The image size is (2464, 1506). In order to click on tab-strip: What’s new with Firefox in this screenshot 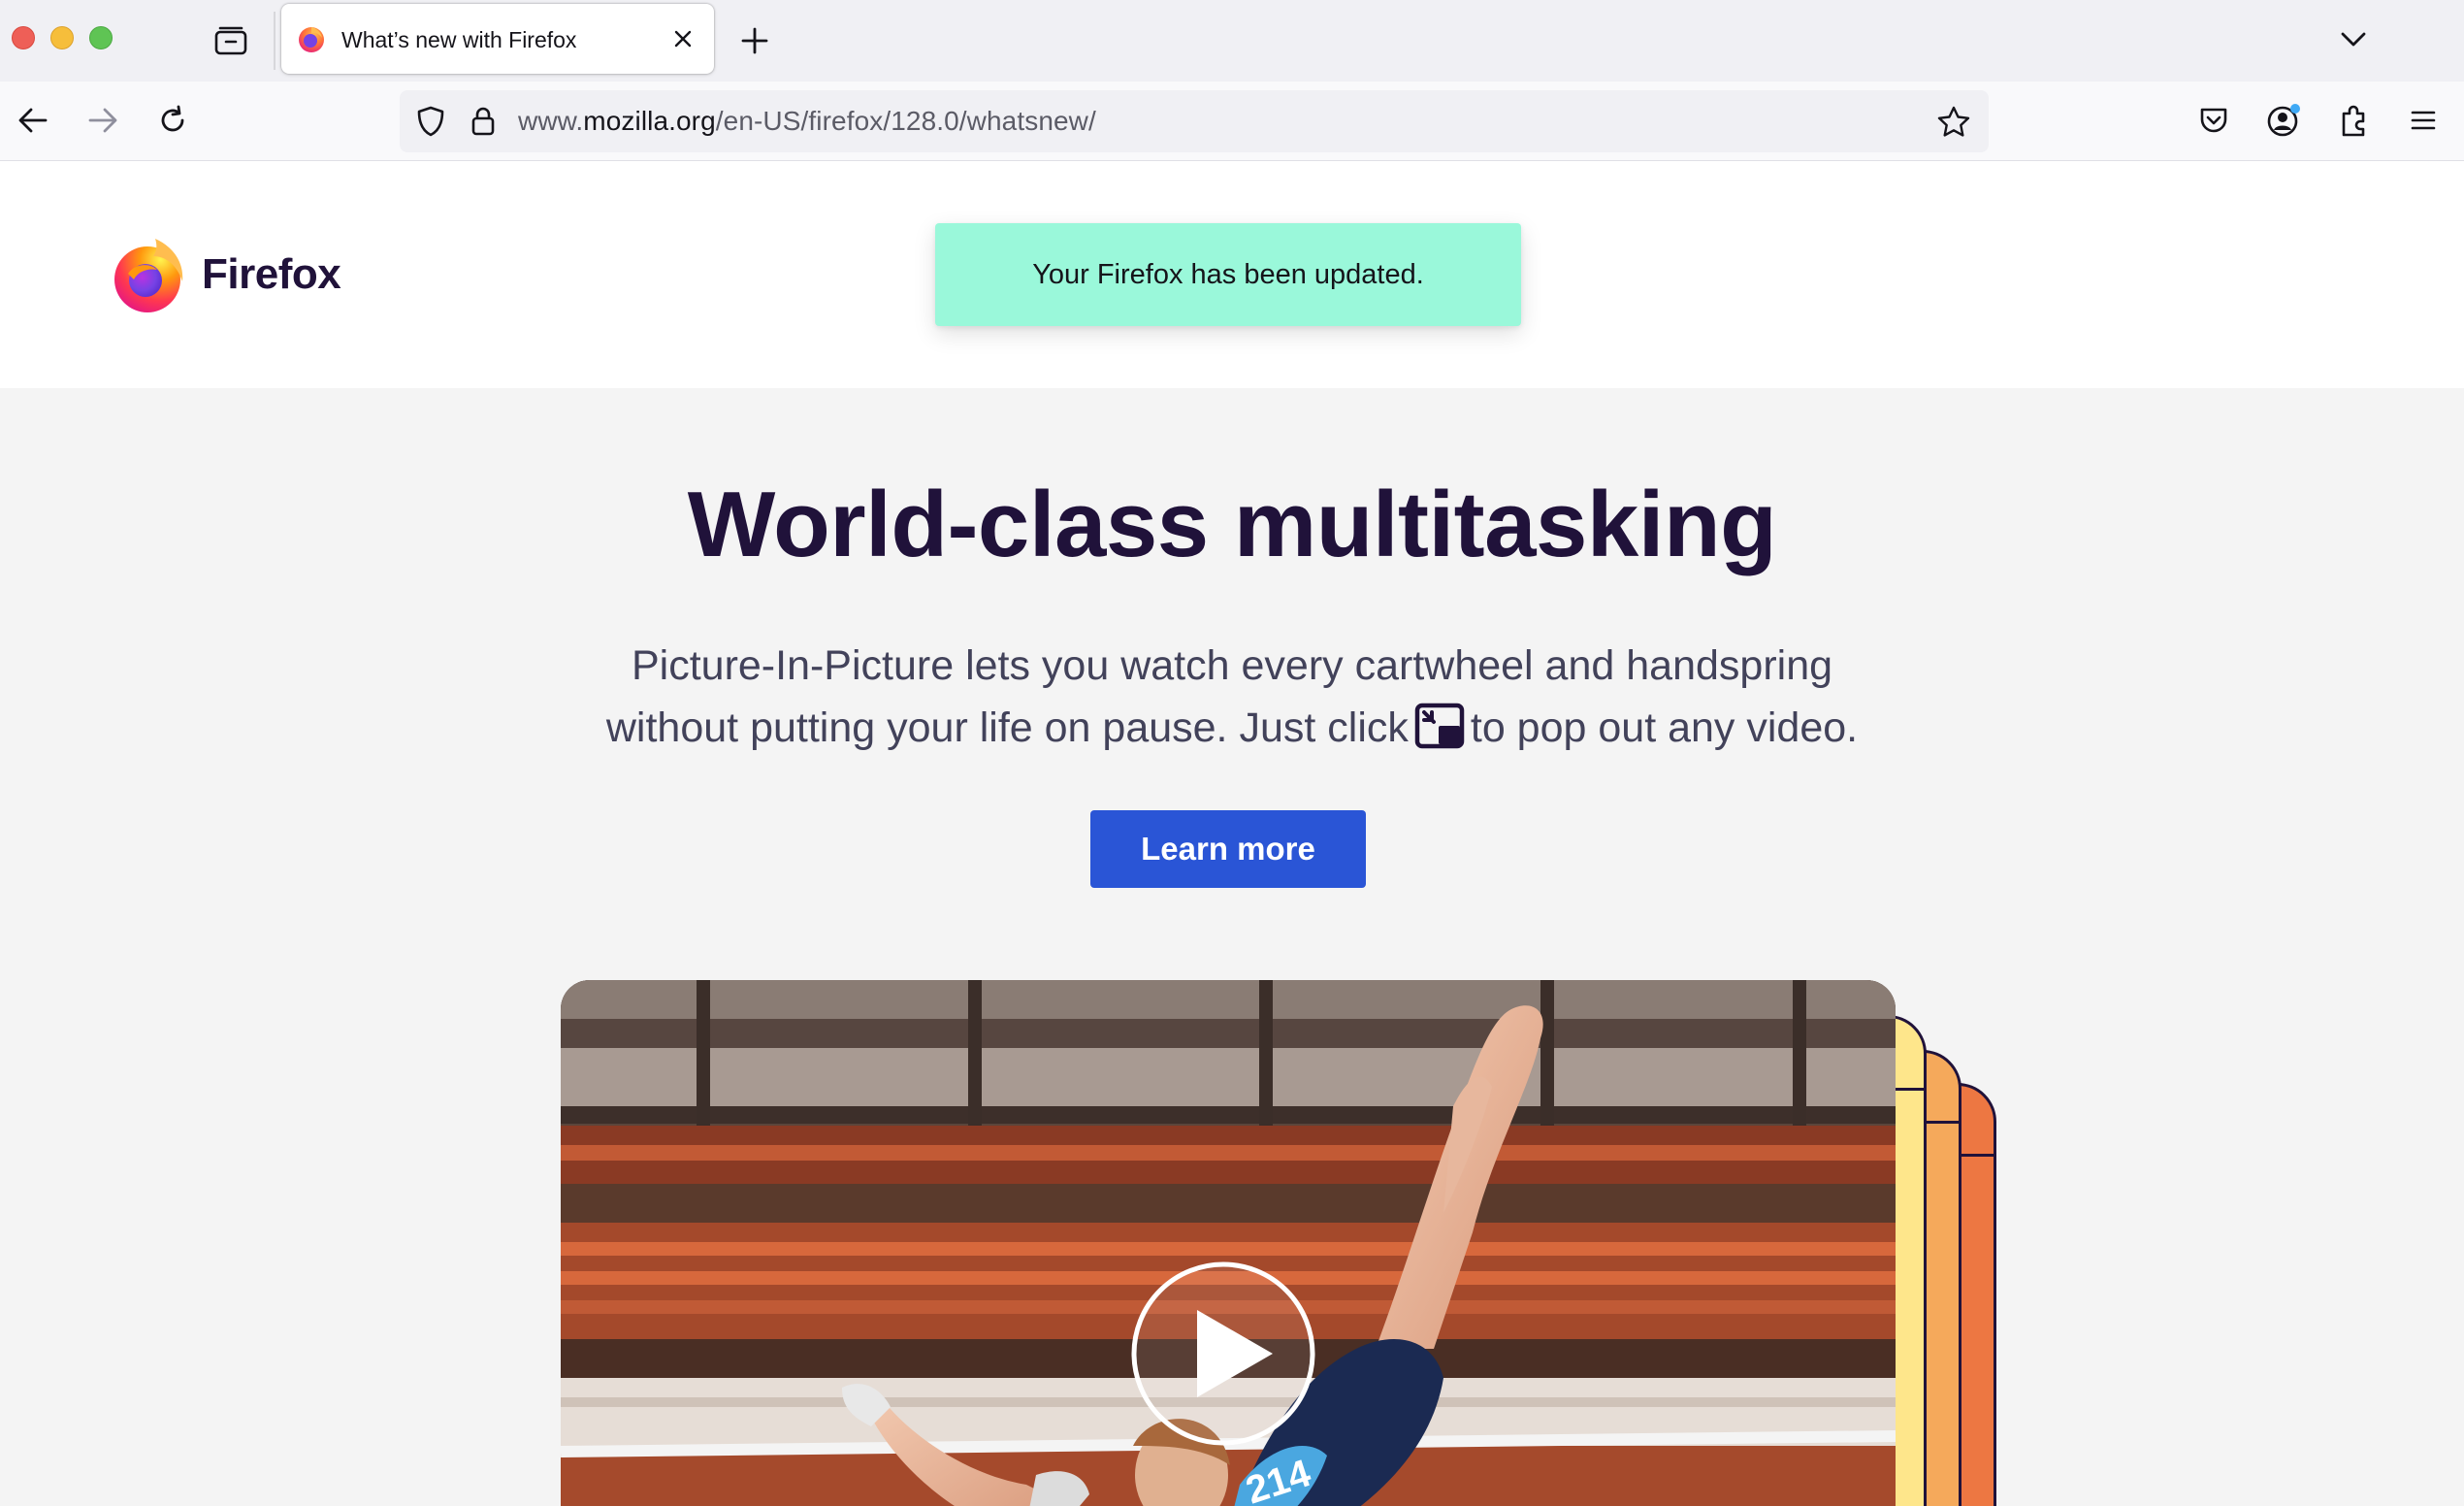, I will do `click(1232, 41)`.